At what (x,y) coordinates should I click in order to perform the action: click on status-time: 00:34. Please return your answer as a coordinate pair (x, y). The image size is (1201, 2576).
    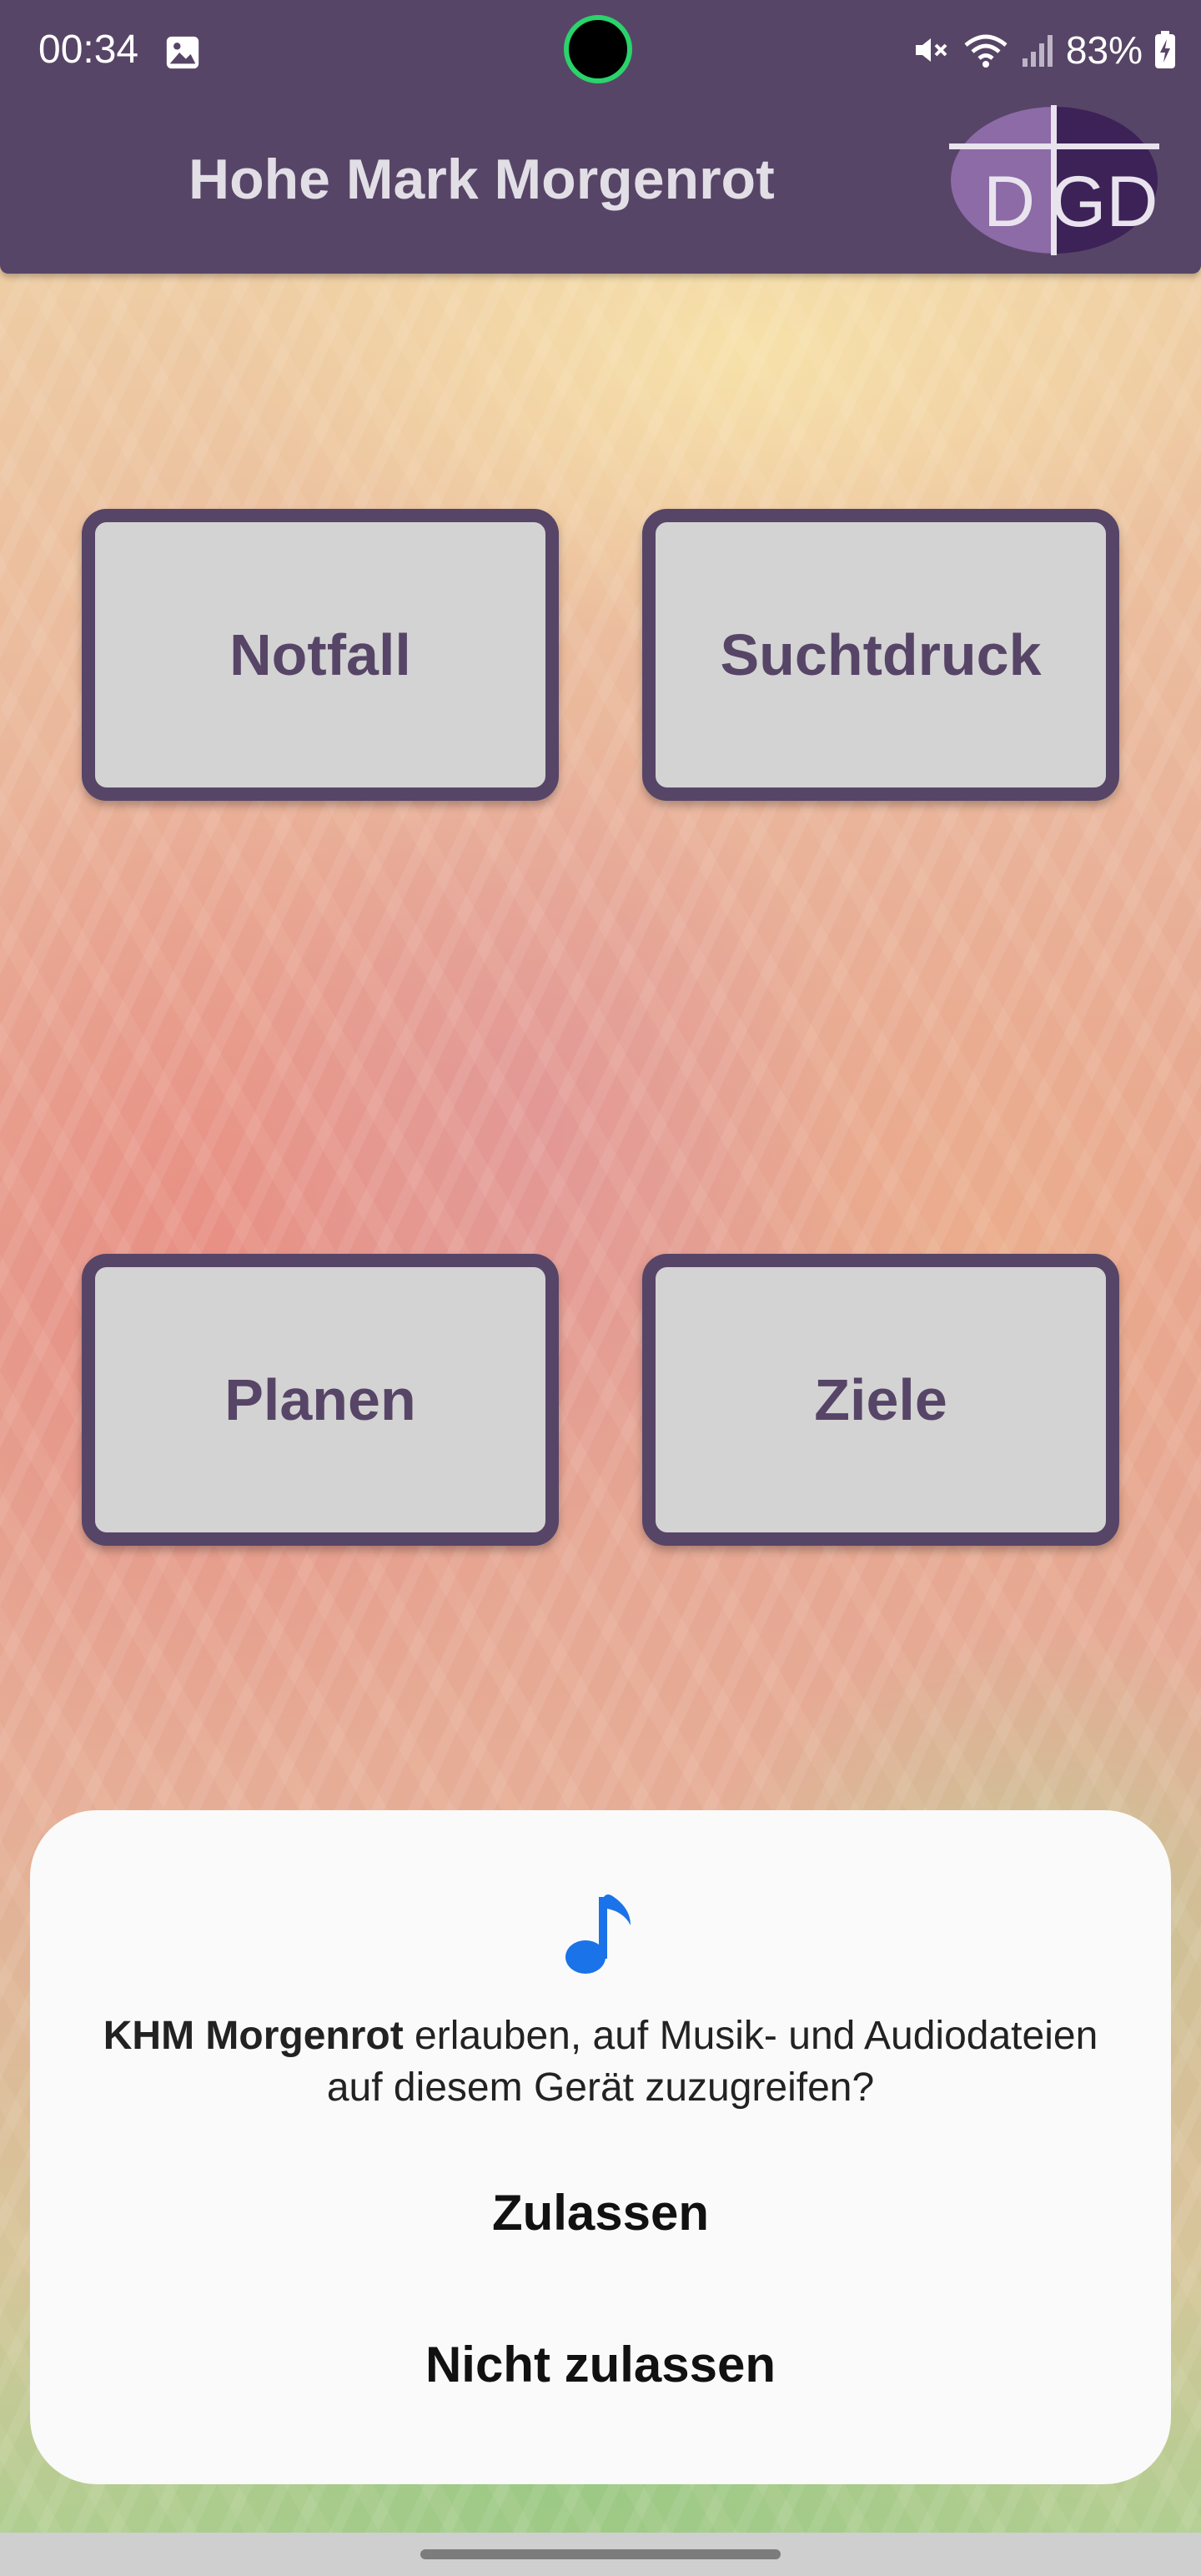
    Looking at the image, I should click on (89, 50).